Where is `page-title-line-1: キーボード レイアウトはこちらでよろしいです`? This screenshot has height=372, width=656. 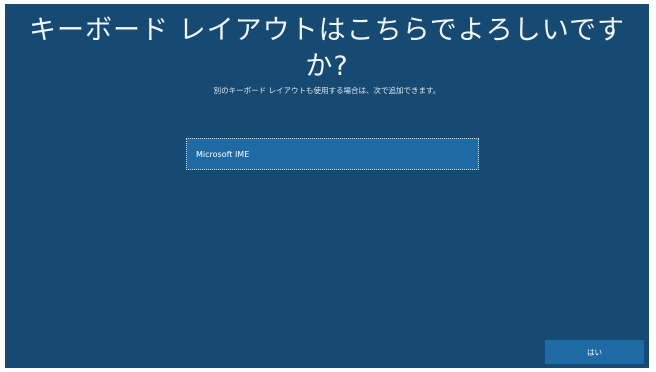
page-title-line-1: キーボード レイアウトはこちらでよろしいです is located at coordinates (327, 30).